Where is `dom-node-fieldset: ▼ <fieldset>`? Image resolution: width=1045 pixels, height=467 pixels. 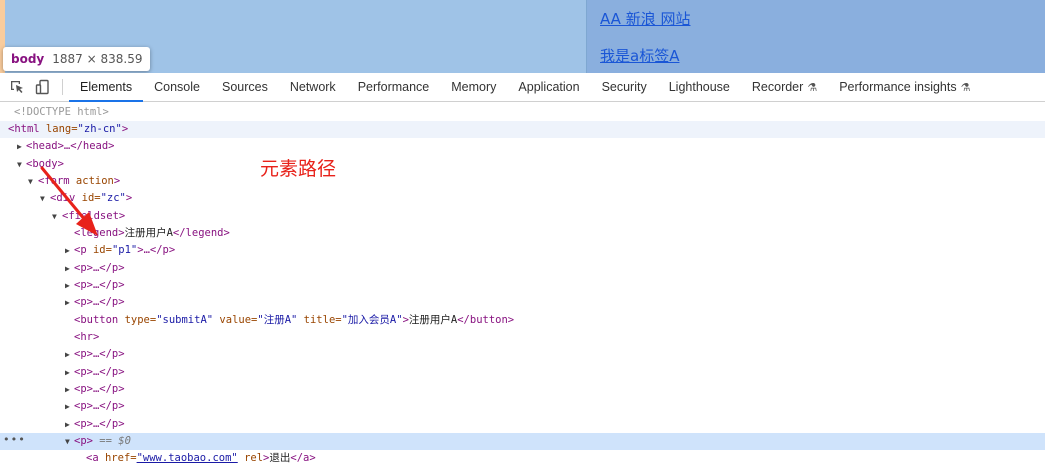
dom-node-fieldset: ▼ <fieldset> is located at coordinates (522, 216).